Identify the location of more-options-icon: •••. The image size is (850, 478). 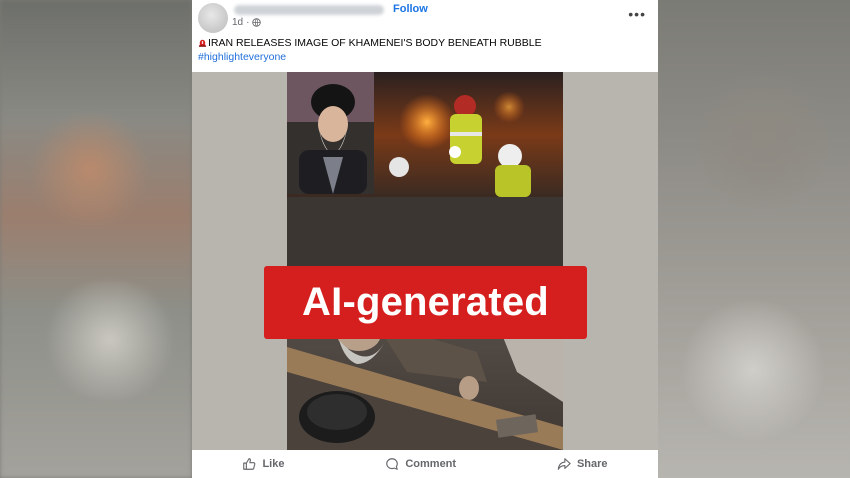
(637, 14).